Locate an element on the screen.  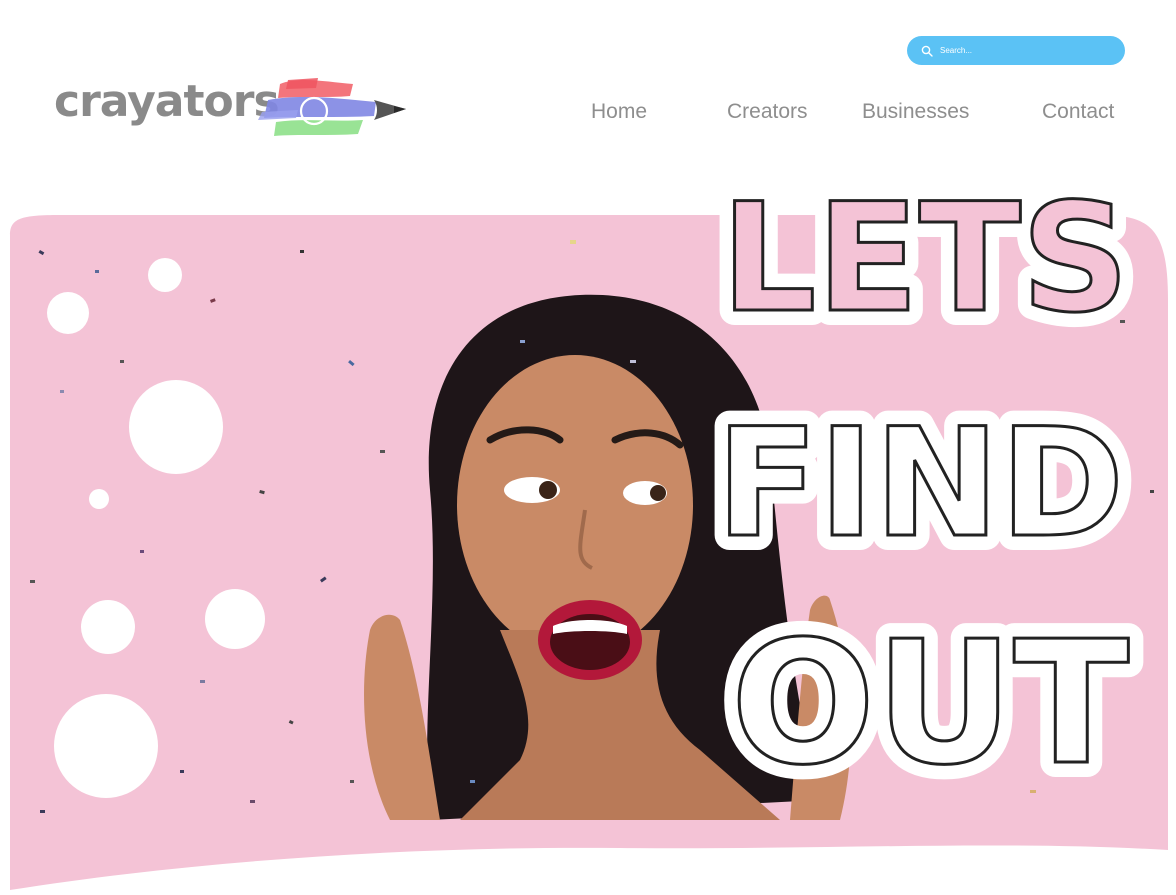
search-bar is located at coordinates (1016, 50).